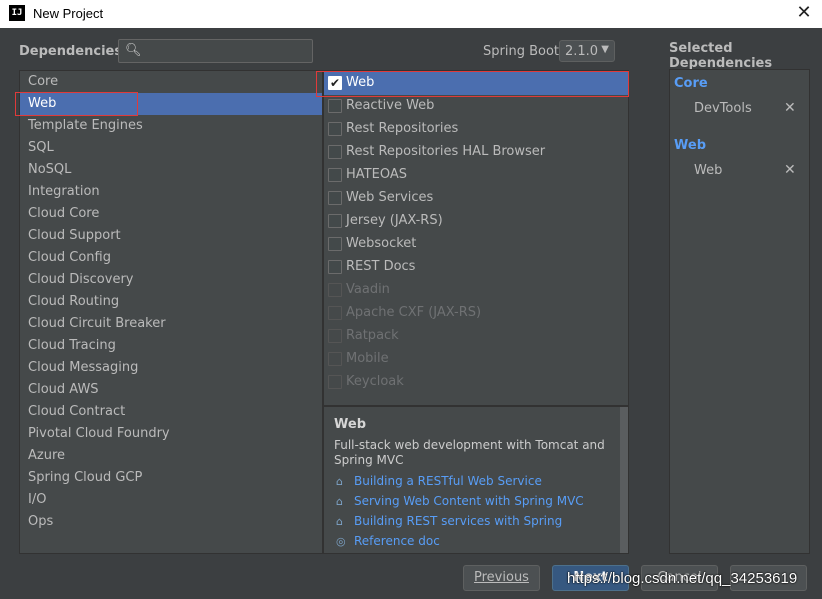 The width and height of the screenshot is (822, 599). I want to click on category-item: Pivotal Cloud Foundry, so click(171, 434).